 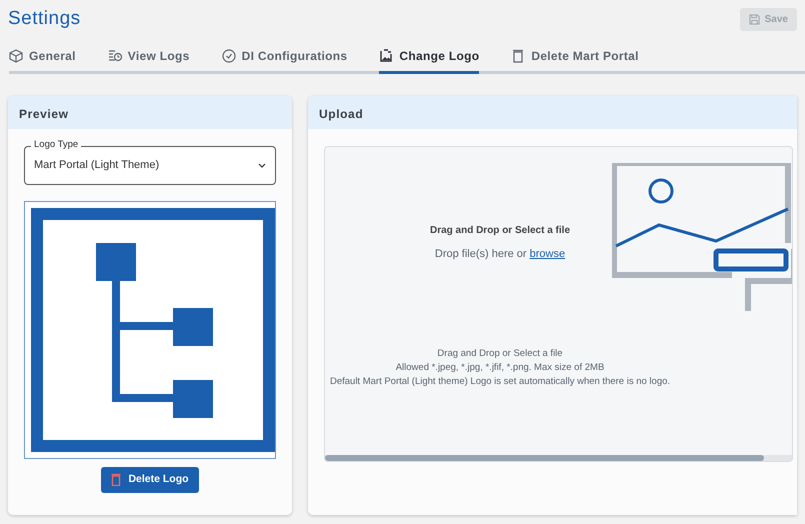 I want to click on save-icon, so click(x=754, y=19).